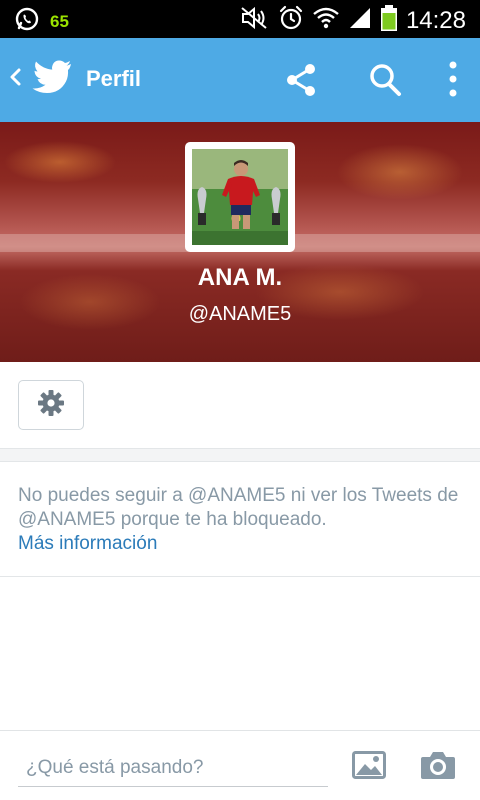  I want to click on profile-settings-button, so click(51, 405).